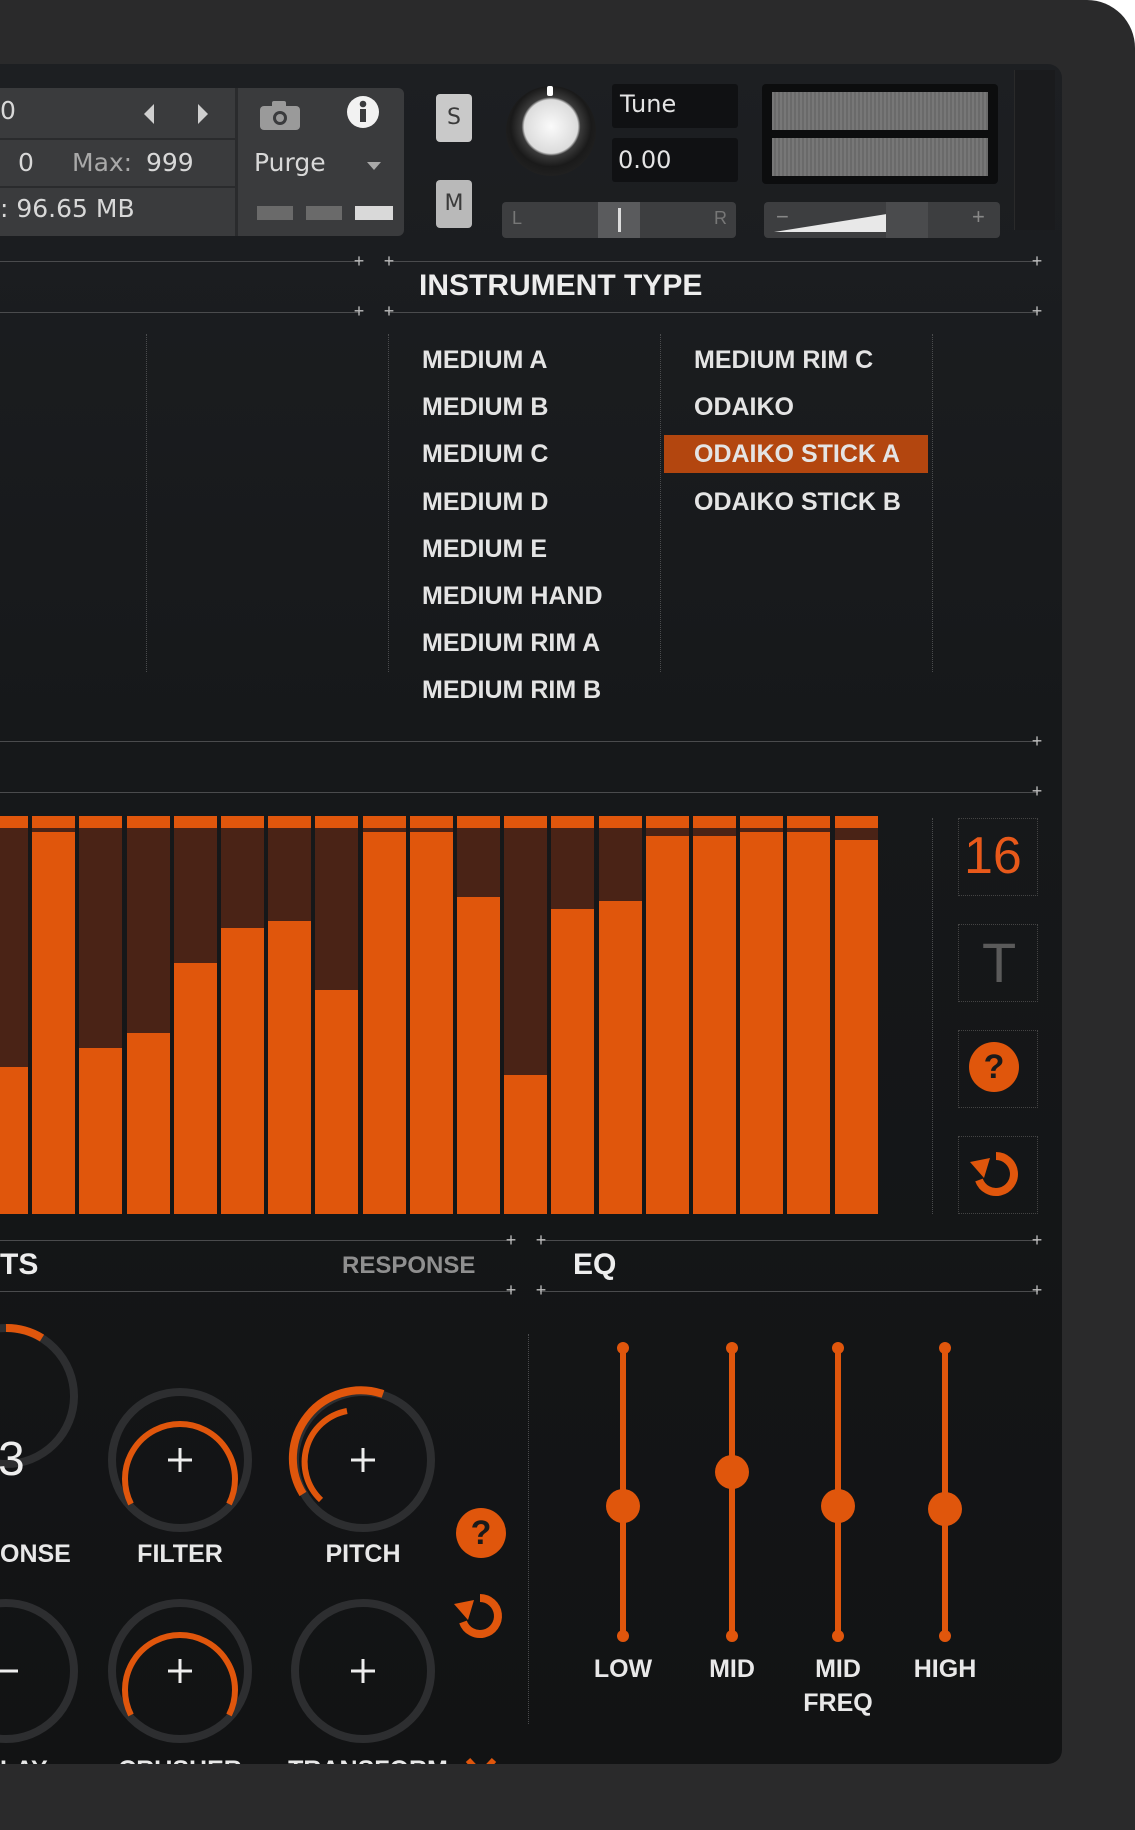  What do you see at coordinates (561, 285) in the screenshot?
I see `instrument-type-title: INSTRUMENT TYPE` at bounding box center [561, 285].